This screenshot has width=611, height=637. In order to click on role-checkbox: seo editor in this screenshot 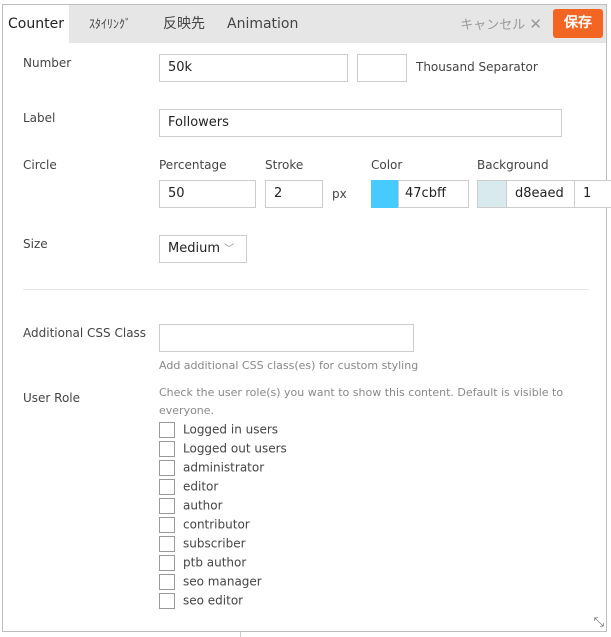, I will do `click(201, 602)`.